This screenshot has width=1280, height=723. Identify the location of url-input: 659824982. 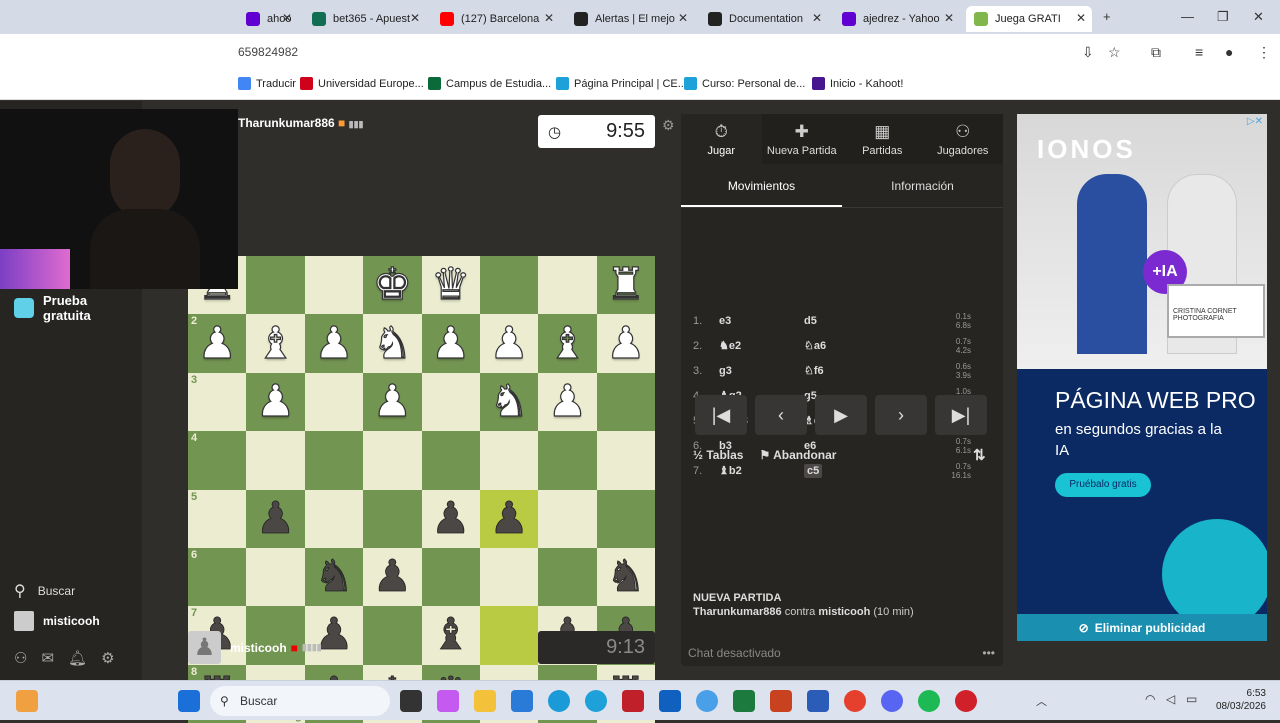
(652, 52).